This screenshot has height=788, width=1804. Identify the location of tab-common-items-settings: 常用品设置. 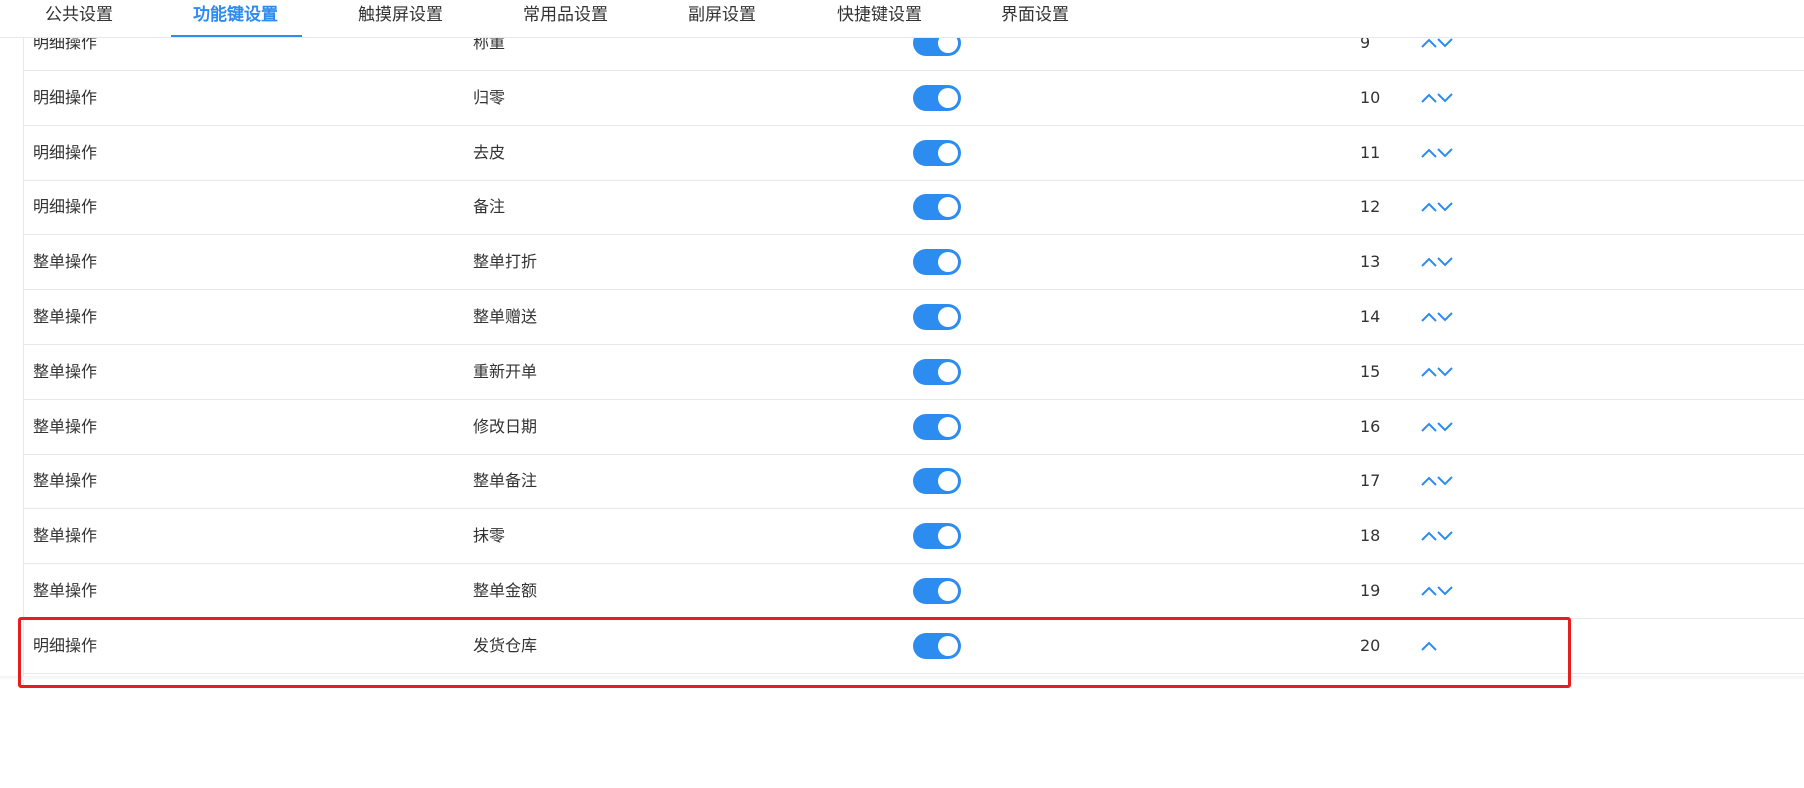
(565, 15).